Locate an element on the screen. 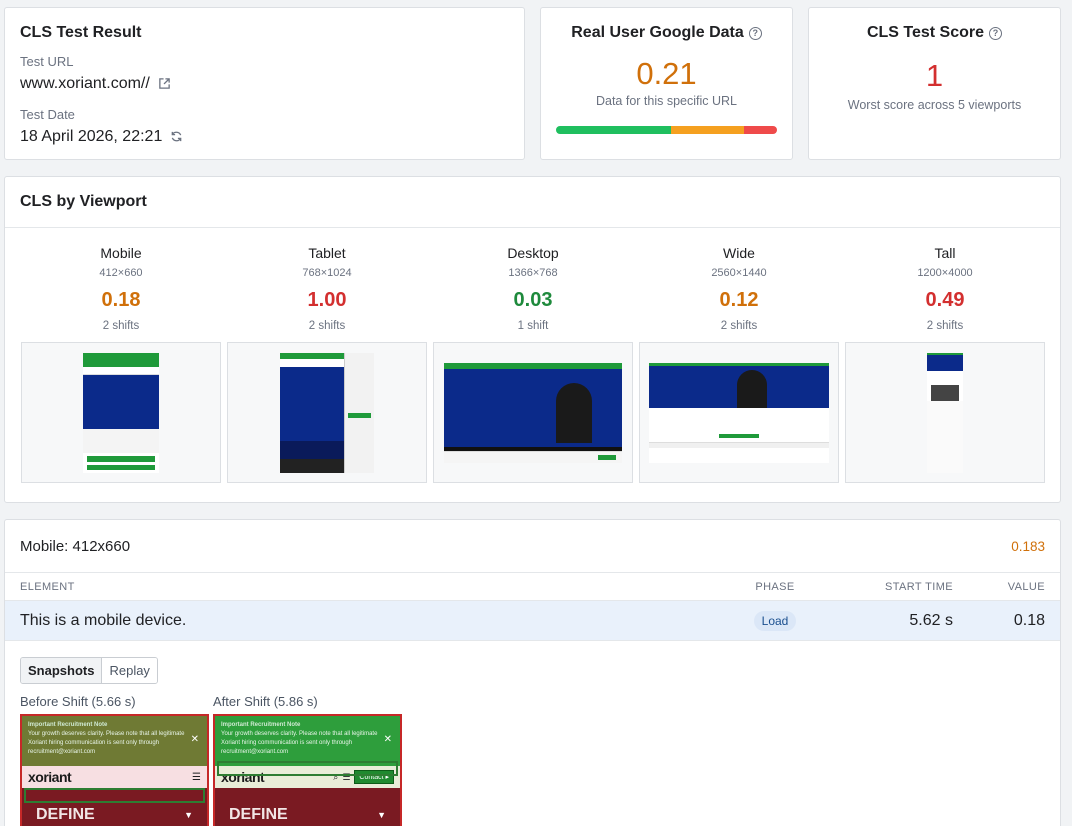 This screenshot has width=1072, height=826. viewport-size: 1200×4000 is located at coordinates (945, 273).